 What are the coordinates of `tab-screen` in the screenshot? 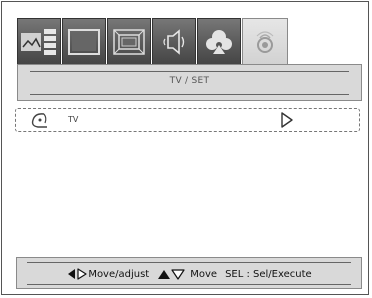 It's located at (84, 41).